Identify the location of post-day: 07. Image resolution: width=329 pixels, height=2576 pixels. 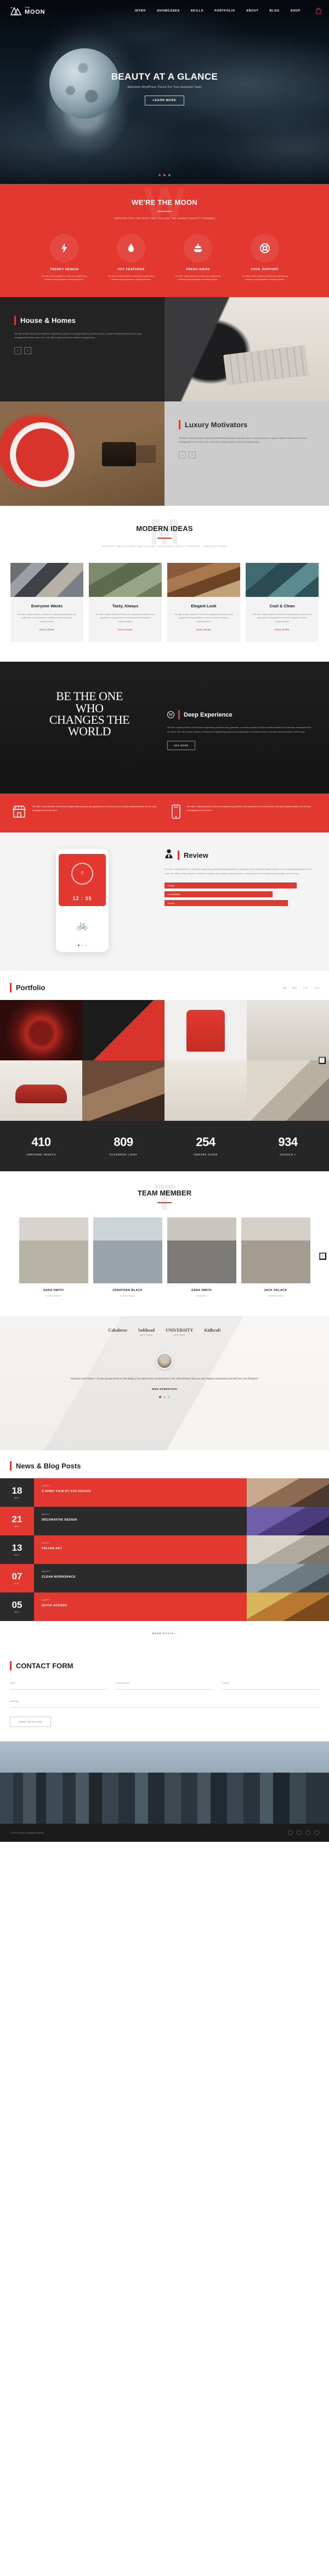
(17, 1577).